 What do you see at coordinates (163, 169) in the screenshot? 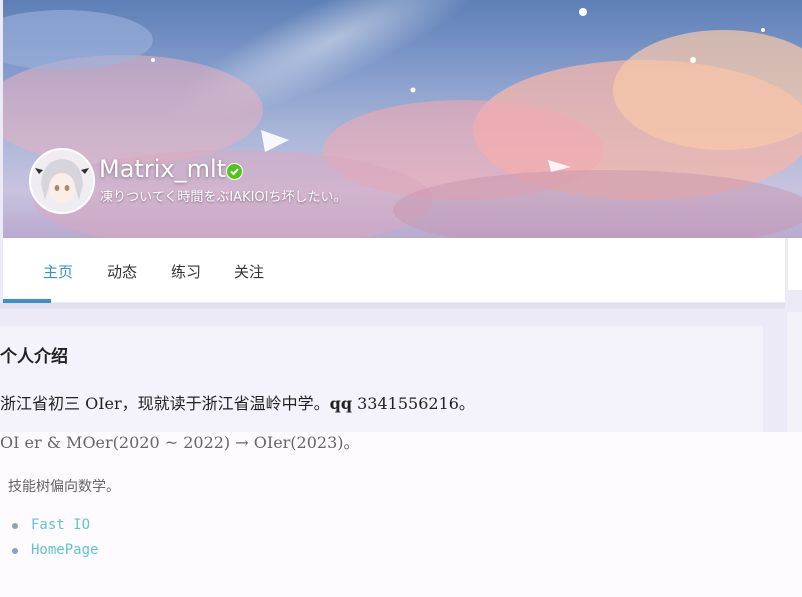
I see `username: Matrix_mlt` at bounding box center [163, 169].